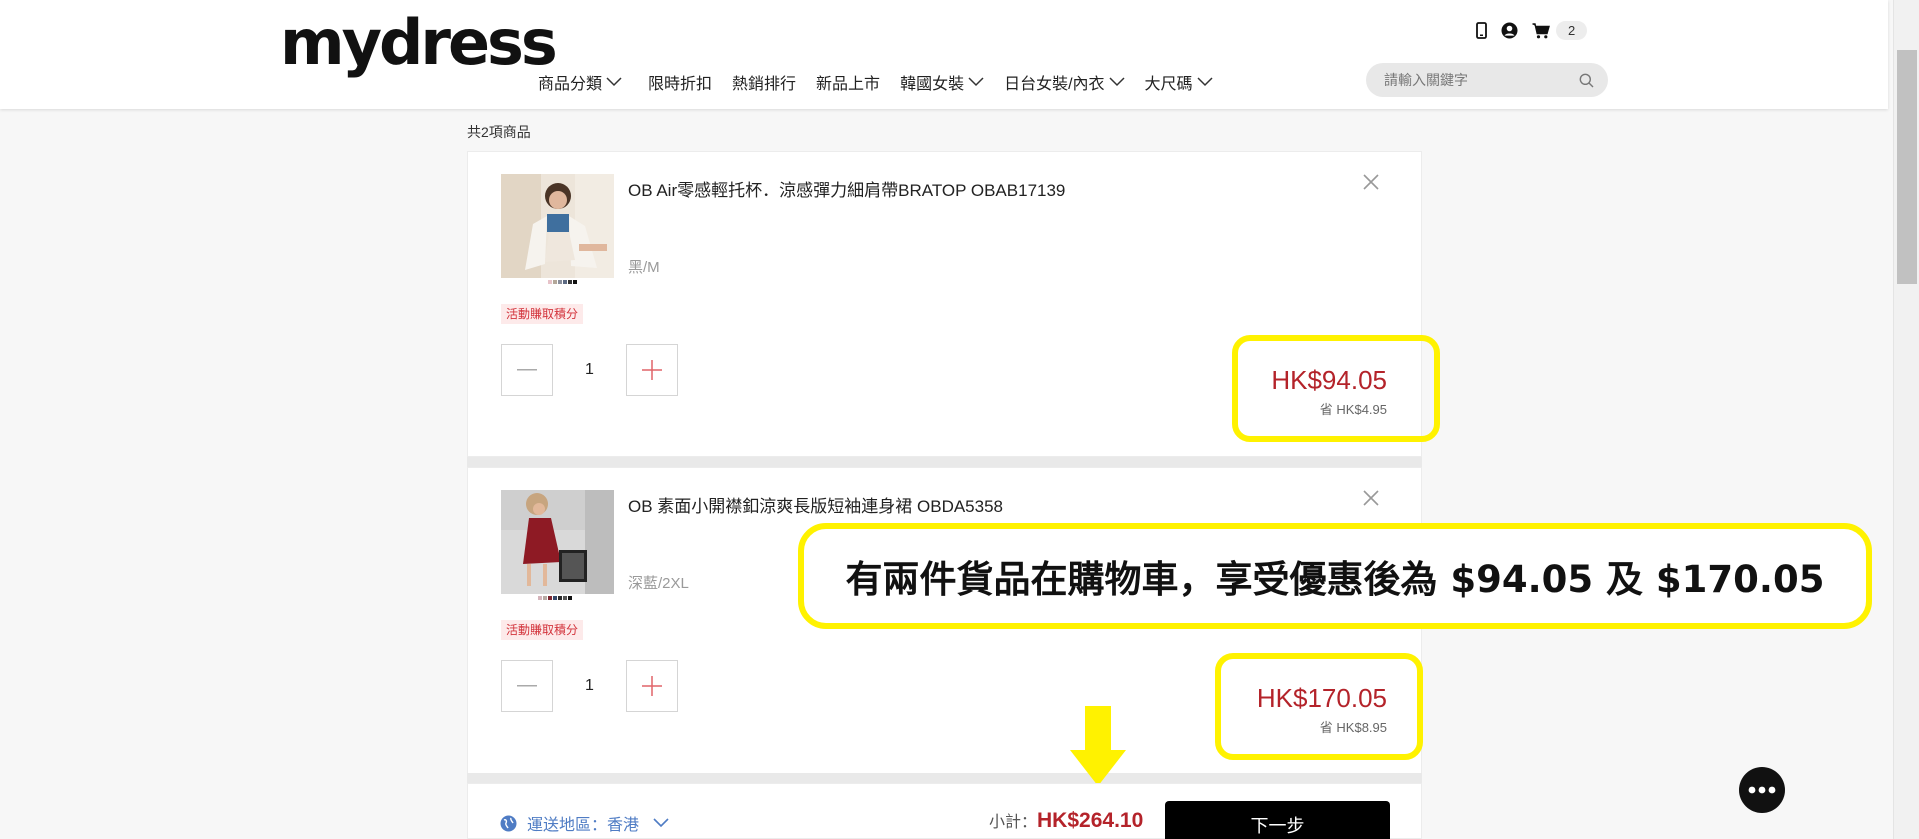  I want to click on nav-item-plus-size: 大尺碼, so click(1179, 82).